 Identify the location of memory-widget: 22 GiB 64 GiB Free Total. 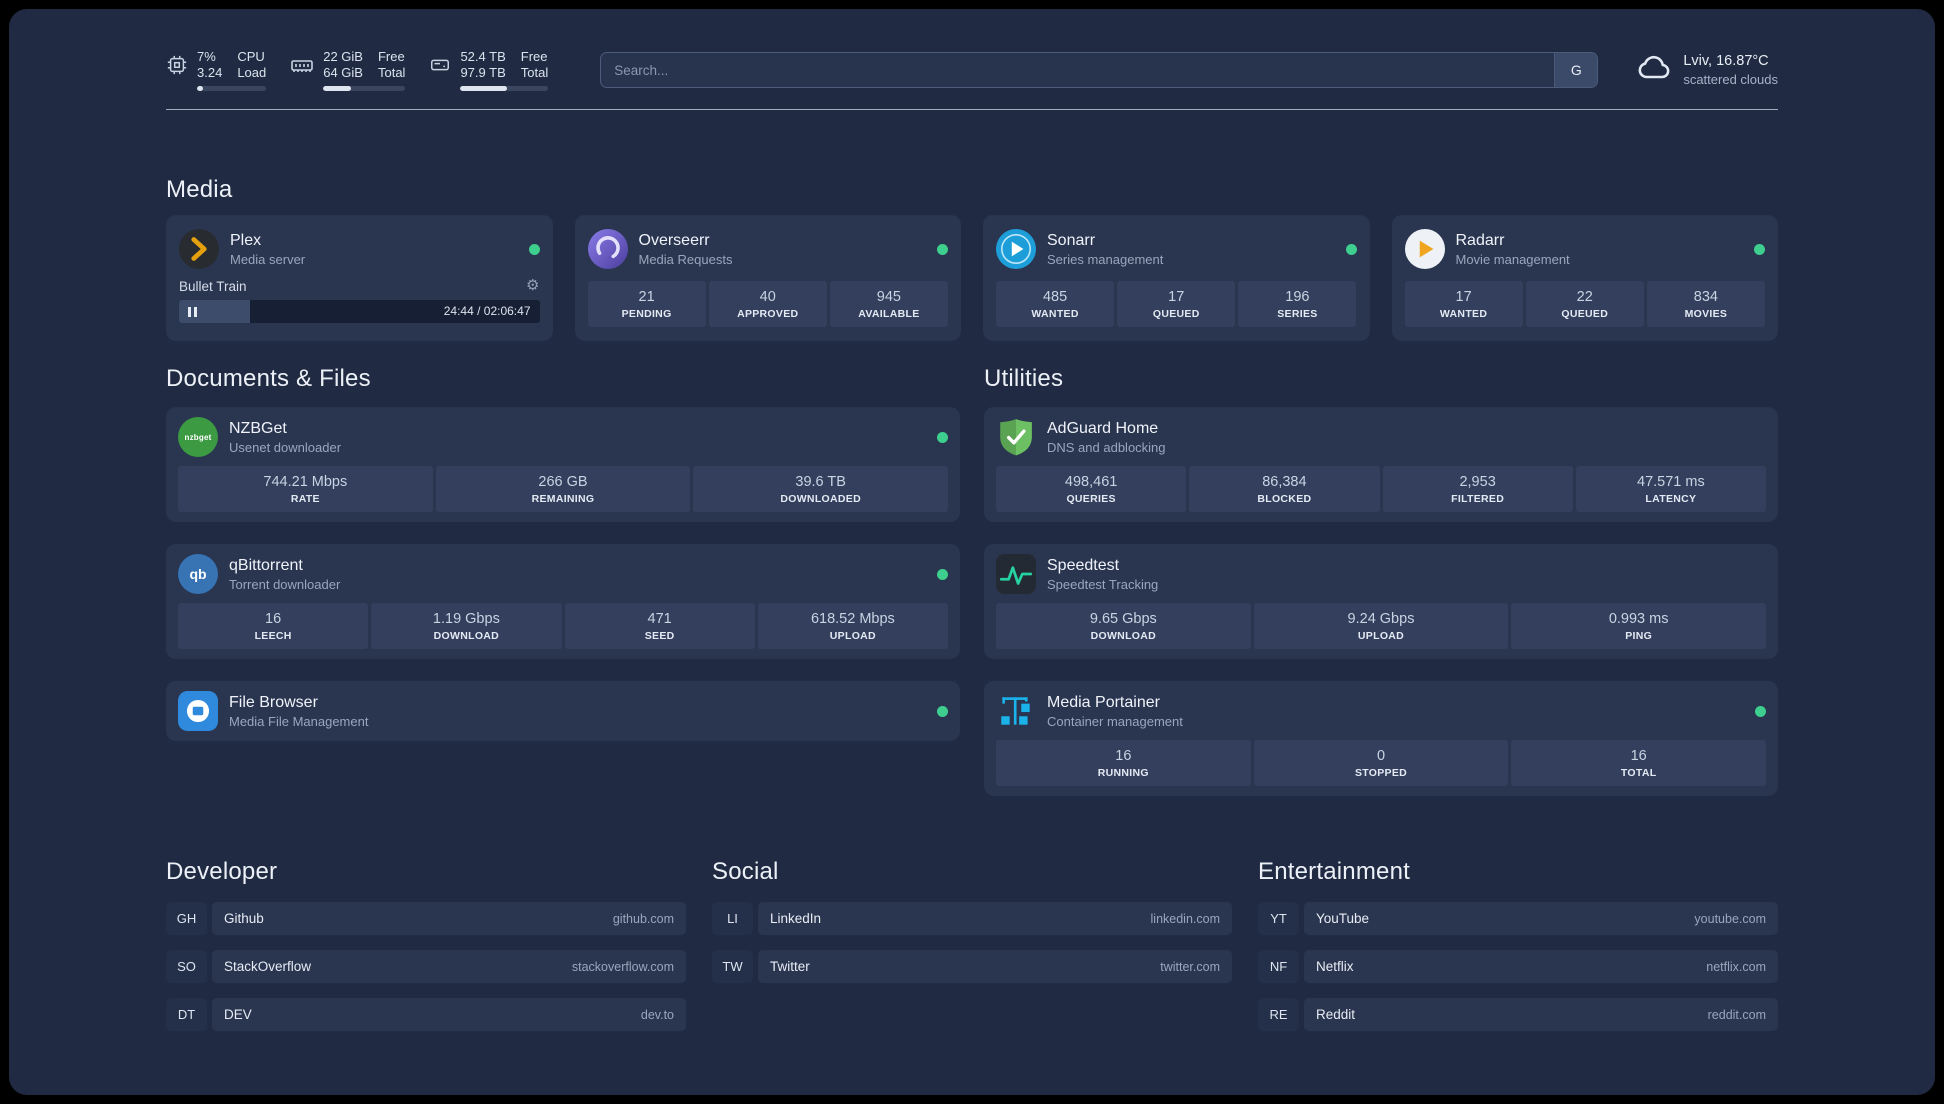
(348, 70).